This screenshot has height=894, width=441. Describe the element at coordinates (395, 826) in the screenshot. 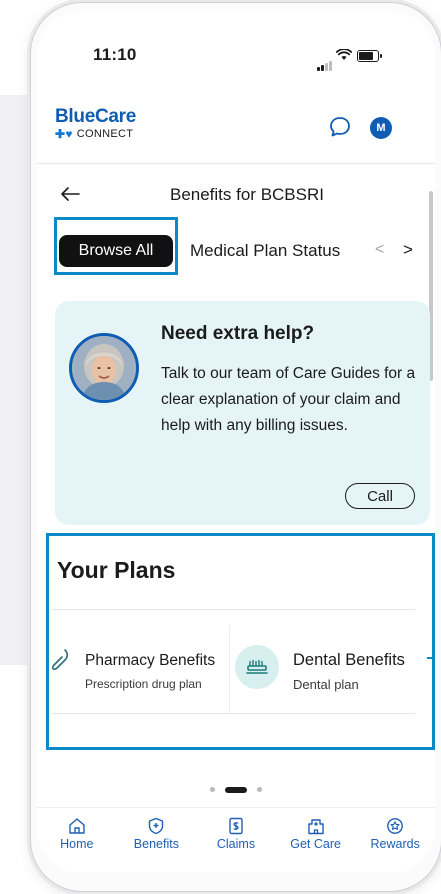

I see `rewards-icon` at that location.